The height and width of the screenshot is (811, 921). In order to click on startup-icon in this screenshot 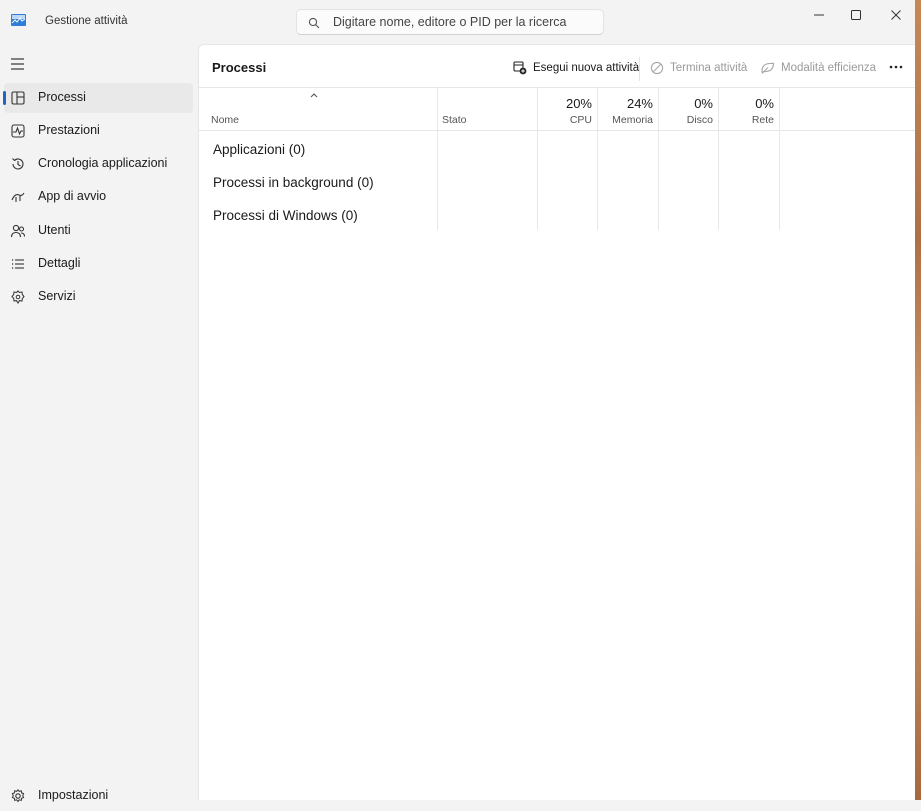, I will do `click(18, 197)`.